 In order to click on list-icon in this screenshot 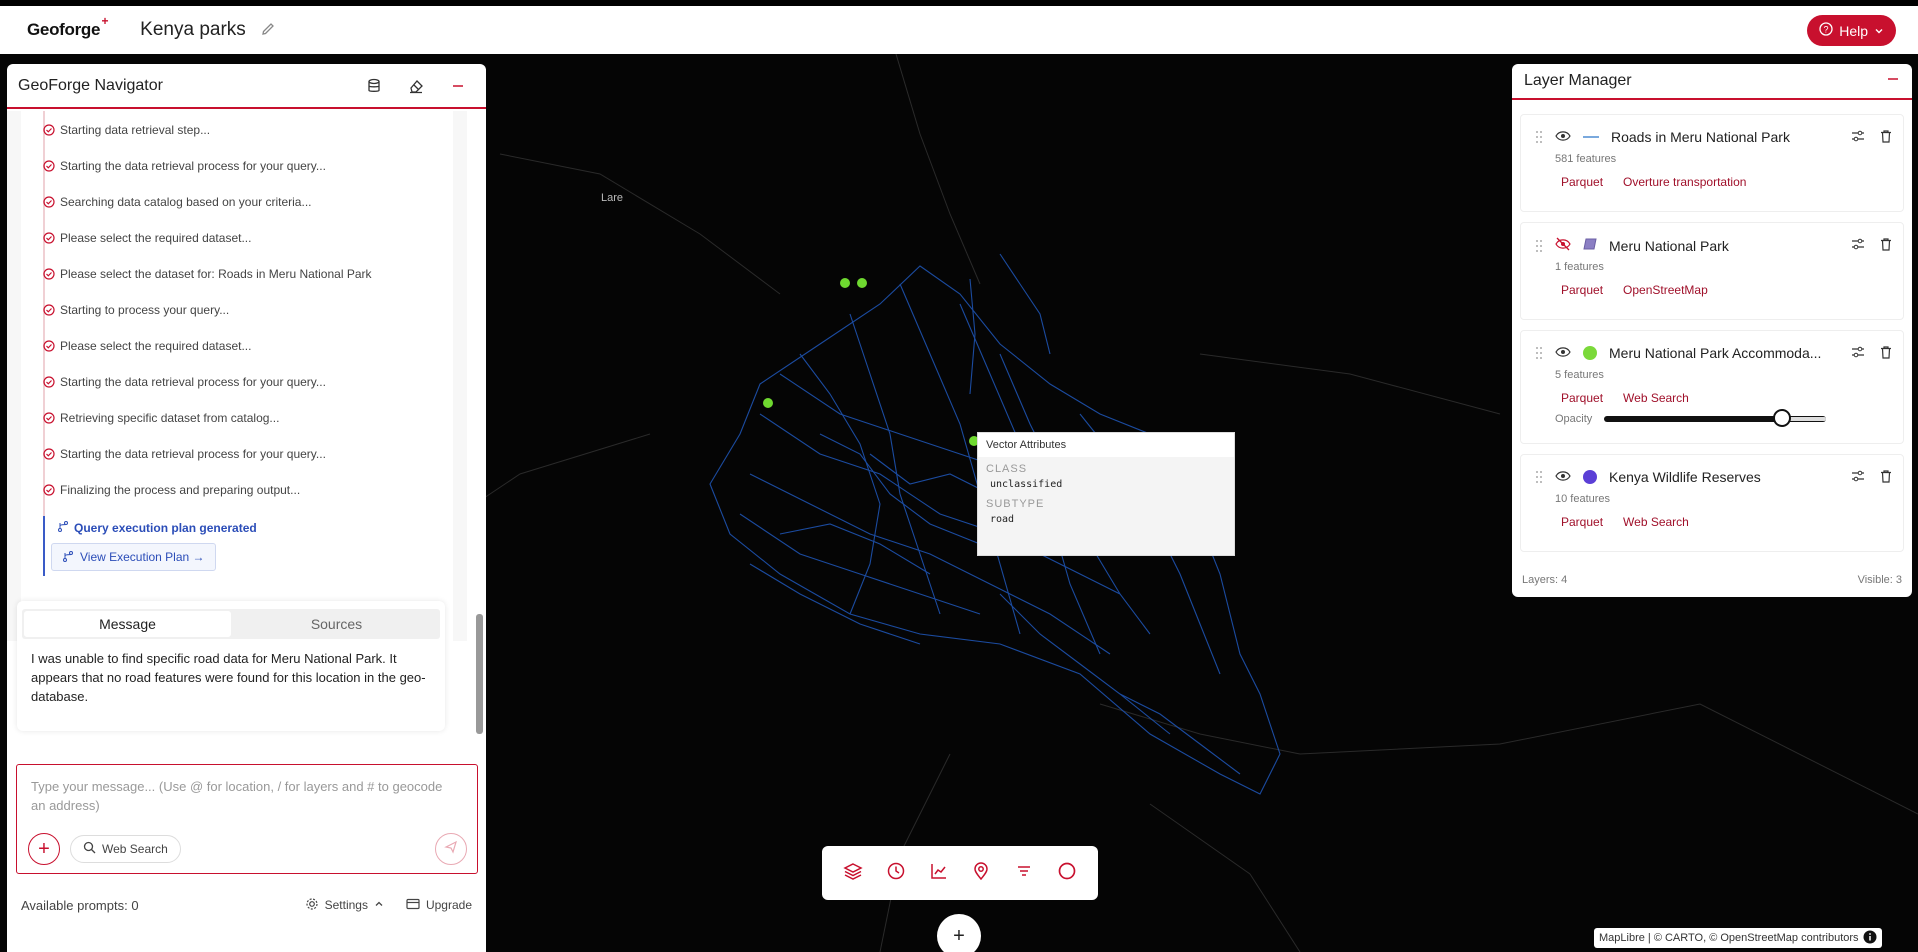, I will do `click(1024, 873)`.